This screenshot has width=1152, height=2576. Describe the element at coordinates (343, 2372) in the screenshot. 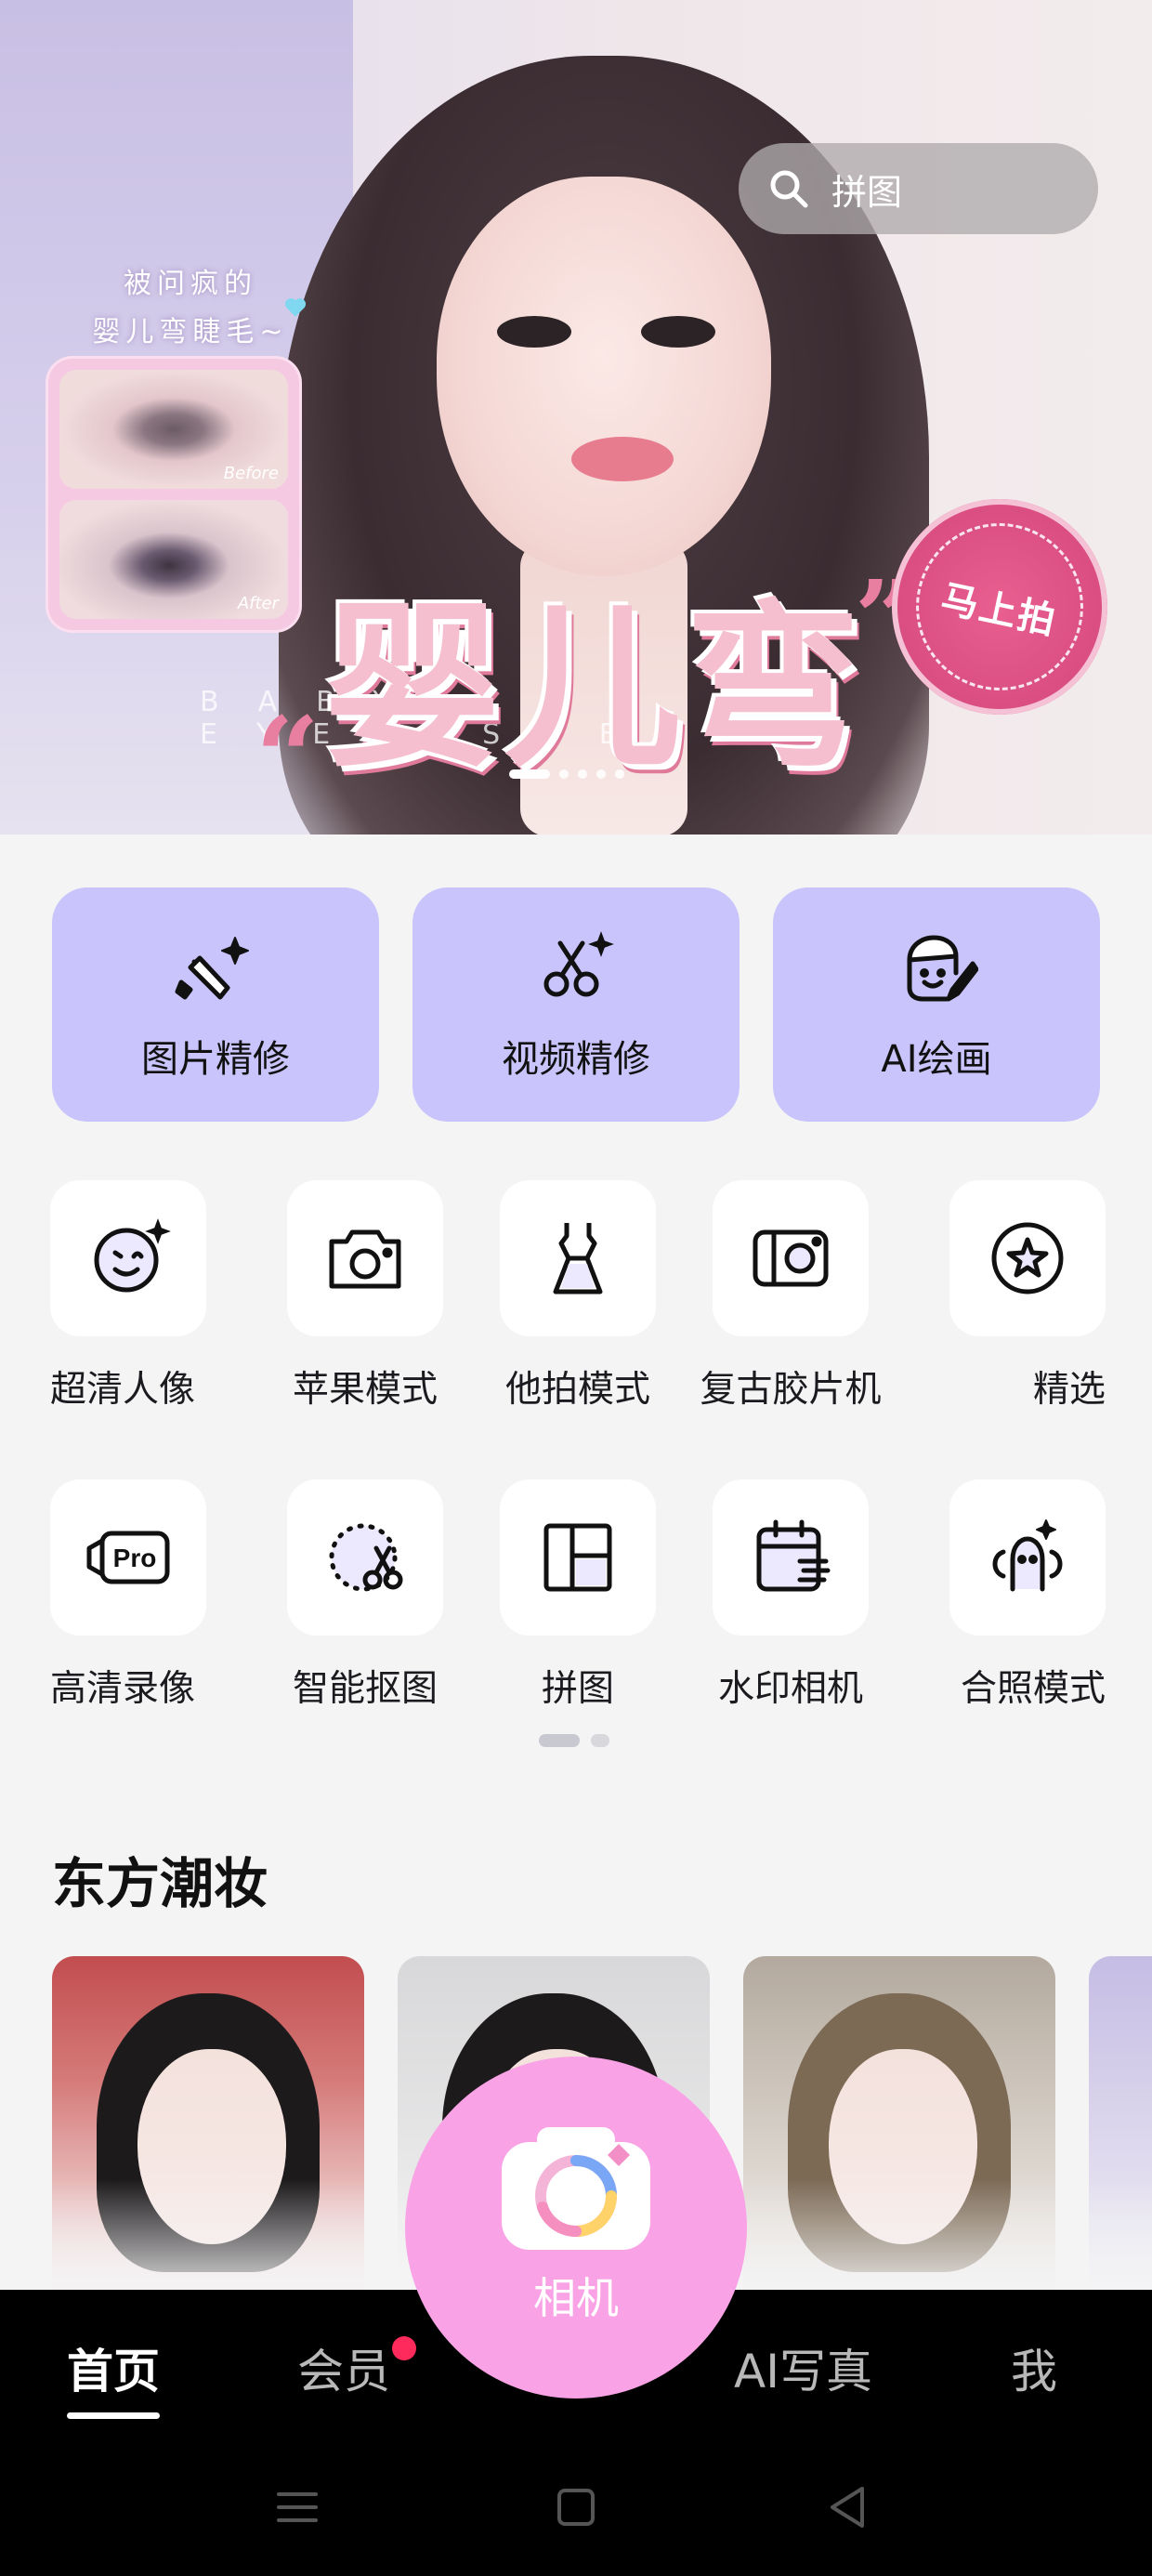

I see `tab-vip-label: 会员` at that location.